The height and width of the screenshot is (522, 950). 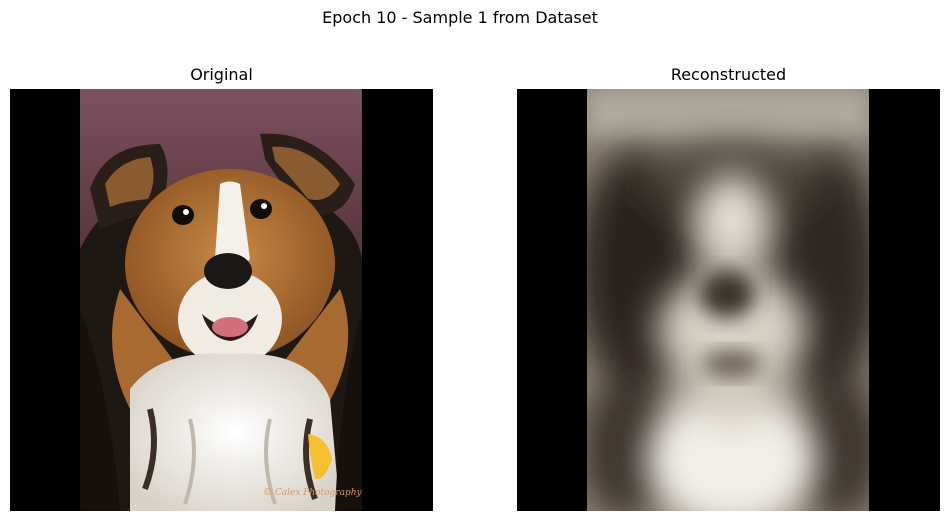 I want to click on watermark-text: © Calex Photography, so click(x=313, y=493).